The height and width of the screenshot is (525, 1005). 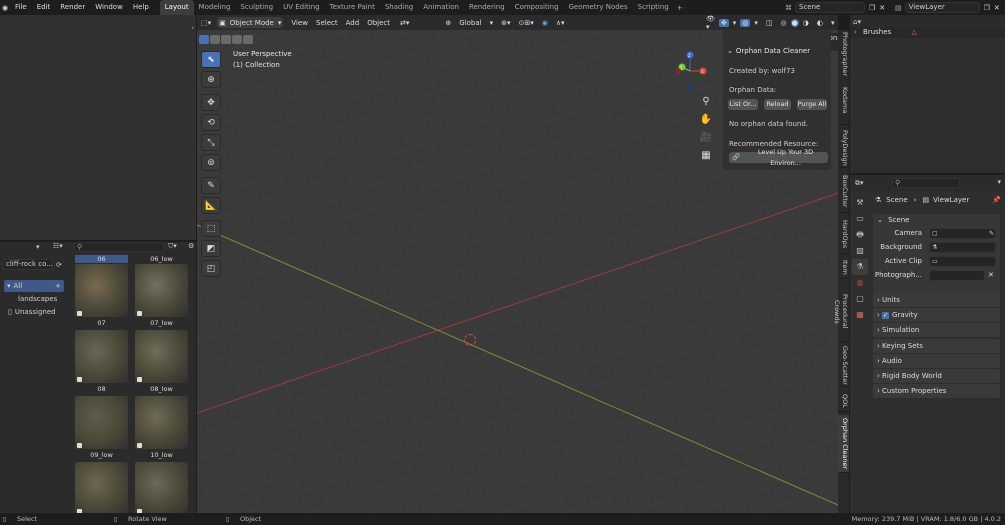 What do you see at coordinates (301, 7) in the screenshot?
I see `tab-uv-editing: UV Editing` at bounding box center [301, 7].